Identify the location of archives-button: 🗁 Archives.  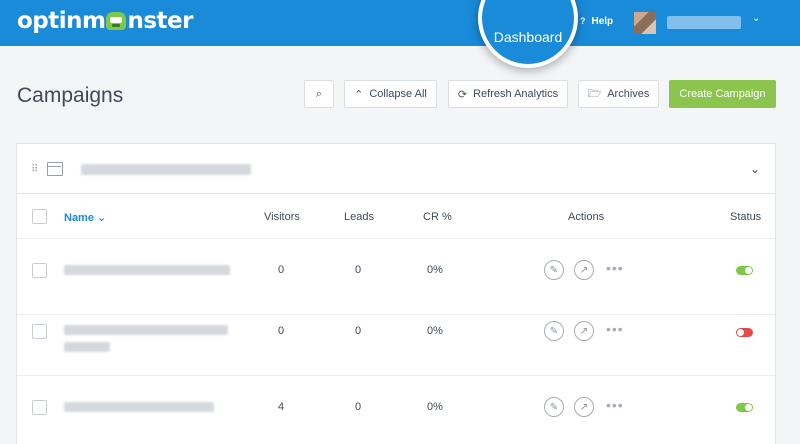
(618, 94).